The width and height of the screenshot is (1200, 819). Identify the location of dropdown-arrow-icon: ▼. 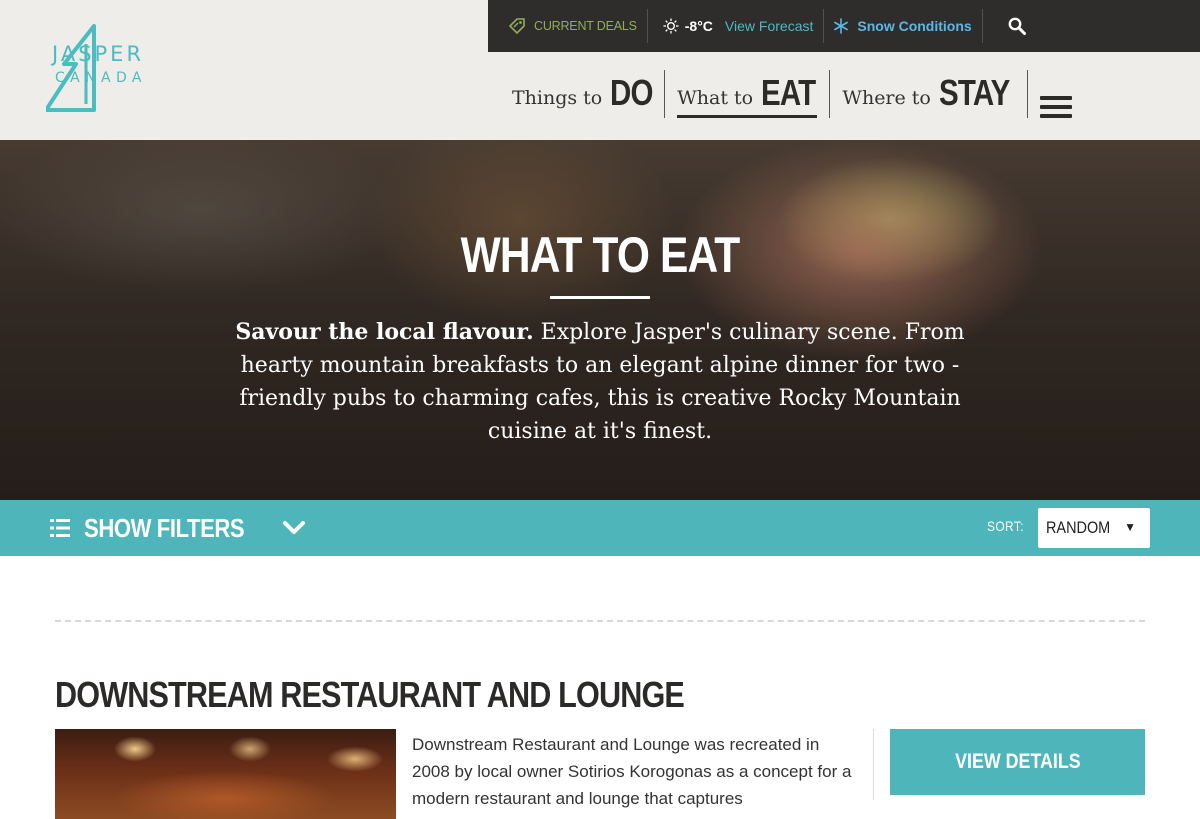
(1130, 527).